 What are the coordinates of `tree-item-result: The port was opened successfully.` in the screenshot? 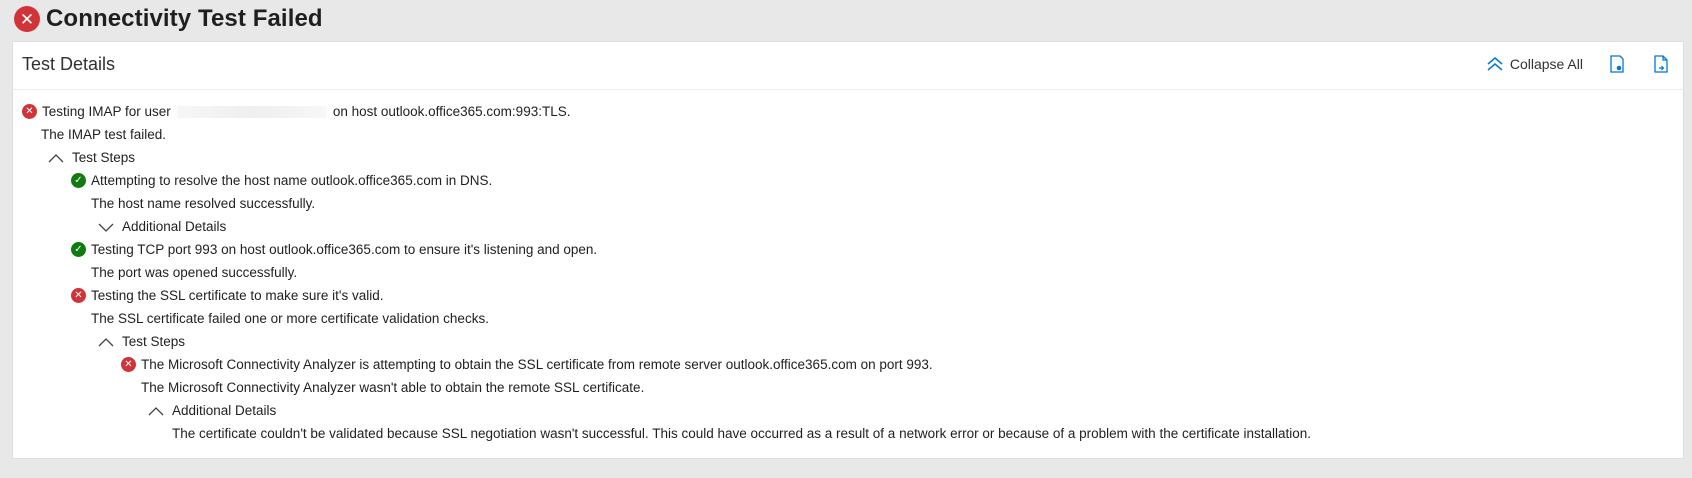 It's located at (848, 272).